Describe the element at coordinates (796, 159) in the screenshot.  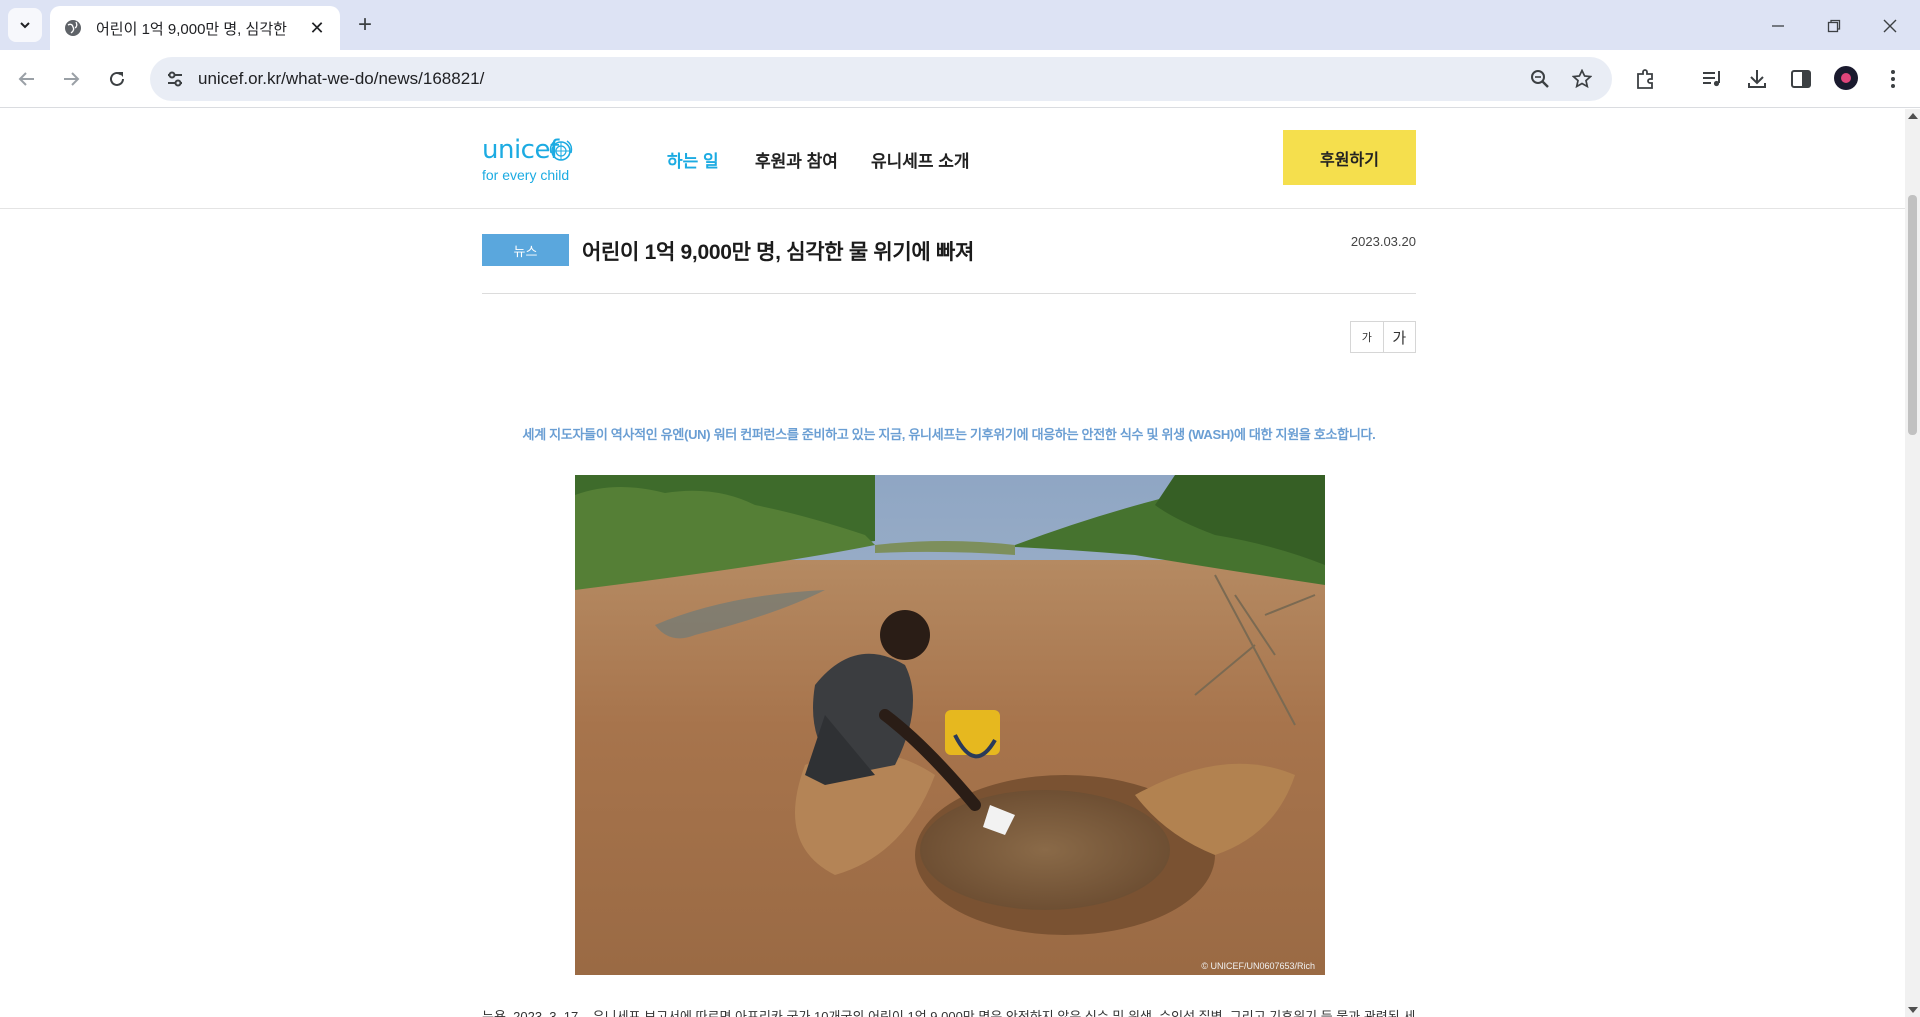
I see `nav-support-participate: 후원과 참여` at that location.